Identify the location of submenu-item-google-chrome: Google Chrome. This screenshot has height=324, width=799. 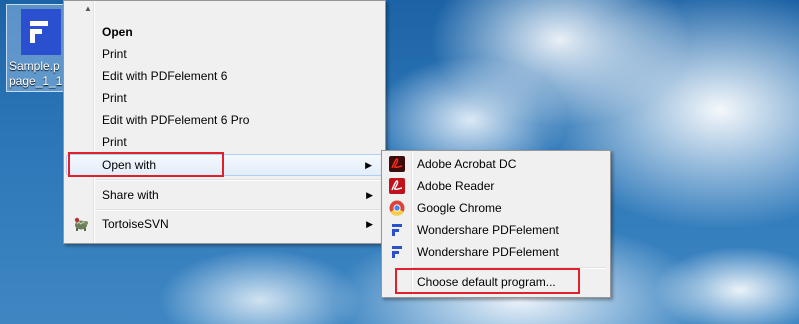
(496, 208).